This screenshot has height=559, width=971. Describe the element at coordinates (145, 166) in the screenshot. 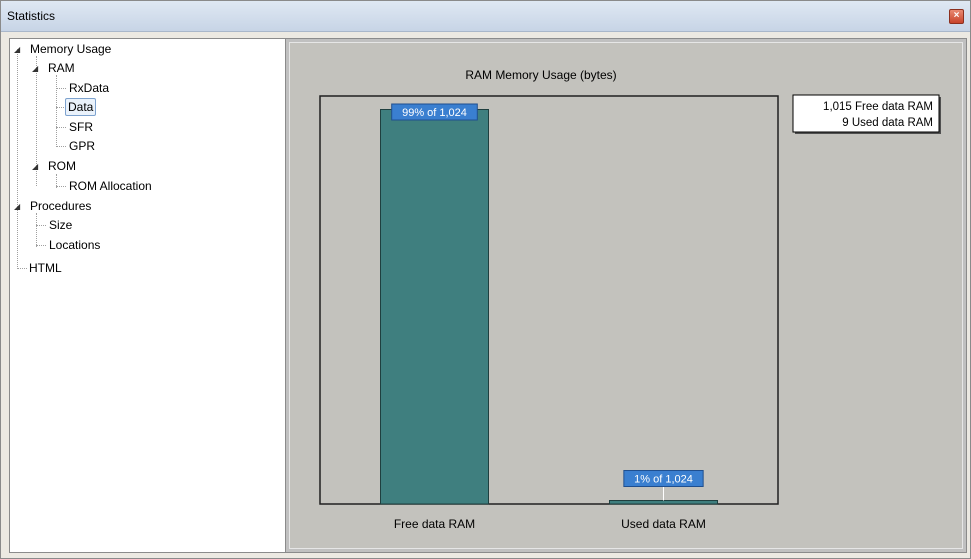

I see `tree-item-rom: ◢ ROM` at that location.